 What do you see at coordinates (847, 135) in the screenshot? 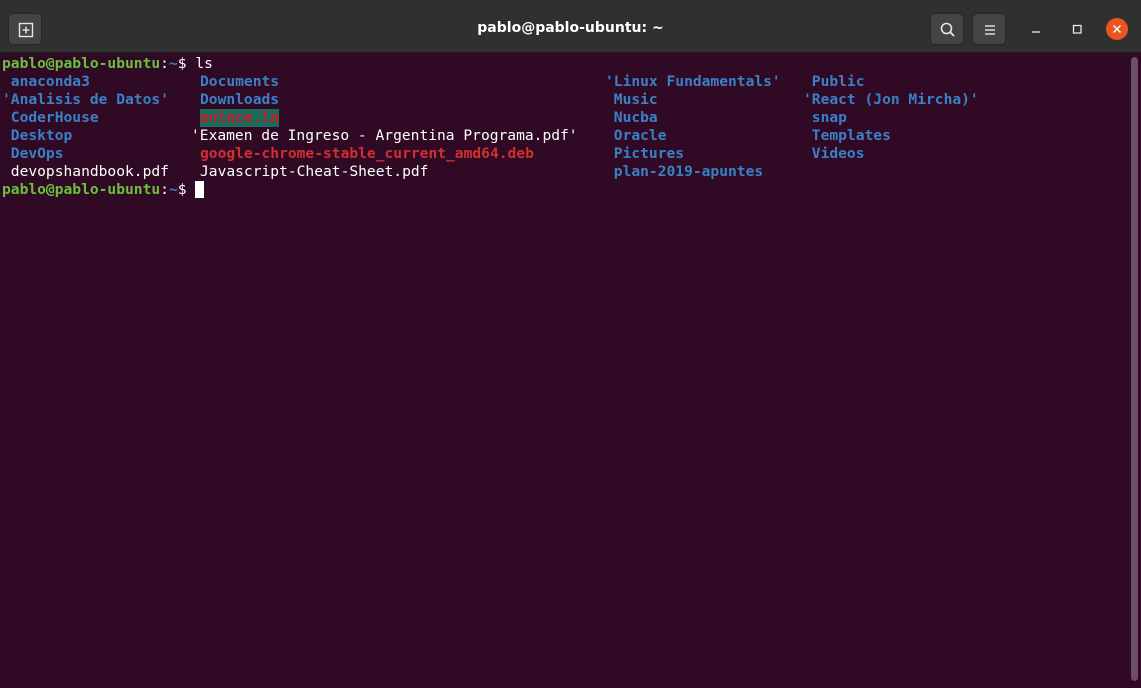
I see `list-item: Templates` at bounding box center [847, 135].